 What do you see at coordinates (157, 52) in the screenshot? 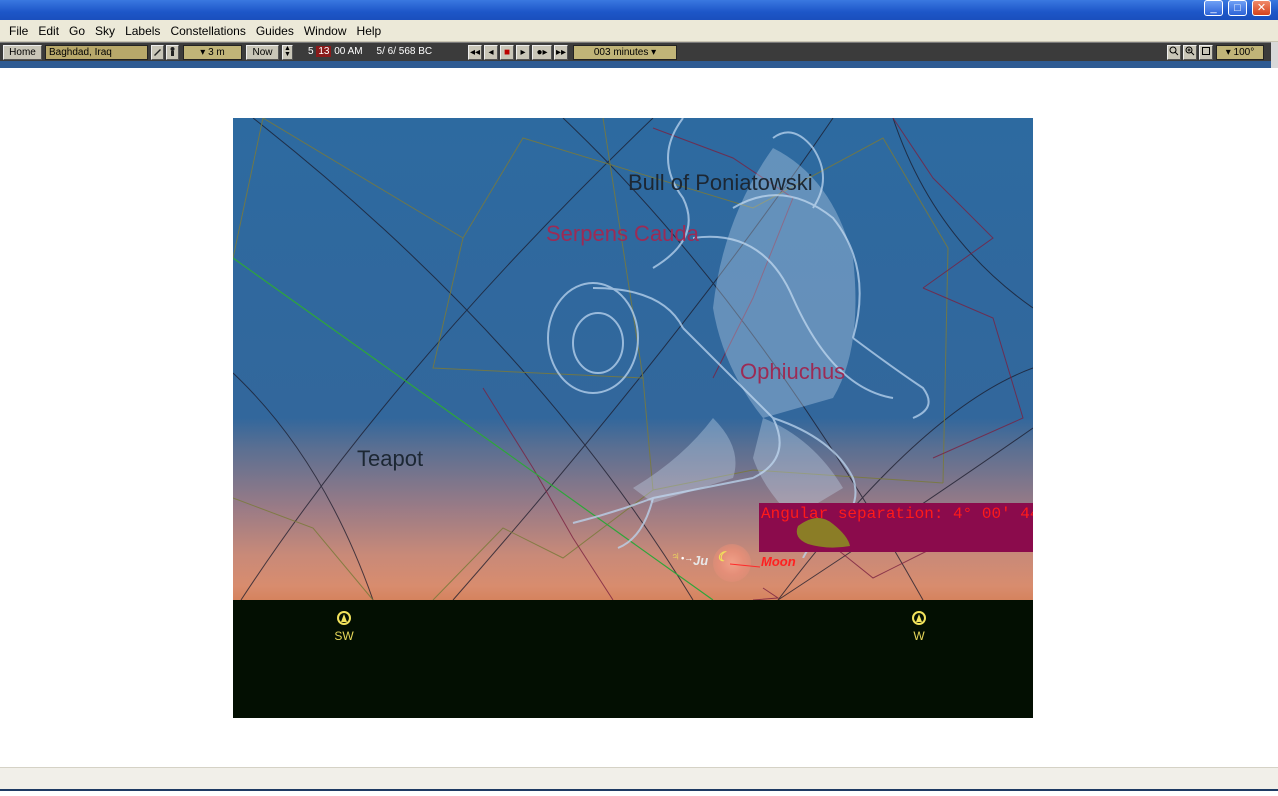
I see `edit-location-icon` at bounding box center [157, 52].